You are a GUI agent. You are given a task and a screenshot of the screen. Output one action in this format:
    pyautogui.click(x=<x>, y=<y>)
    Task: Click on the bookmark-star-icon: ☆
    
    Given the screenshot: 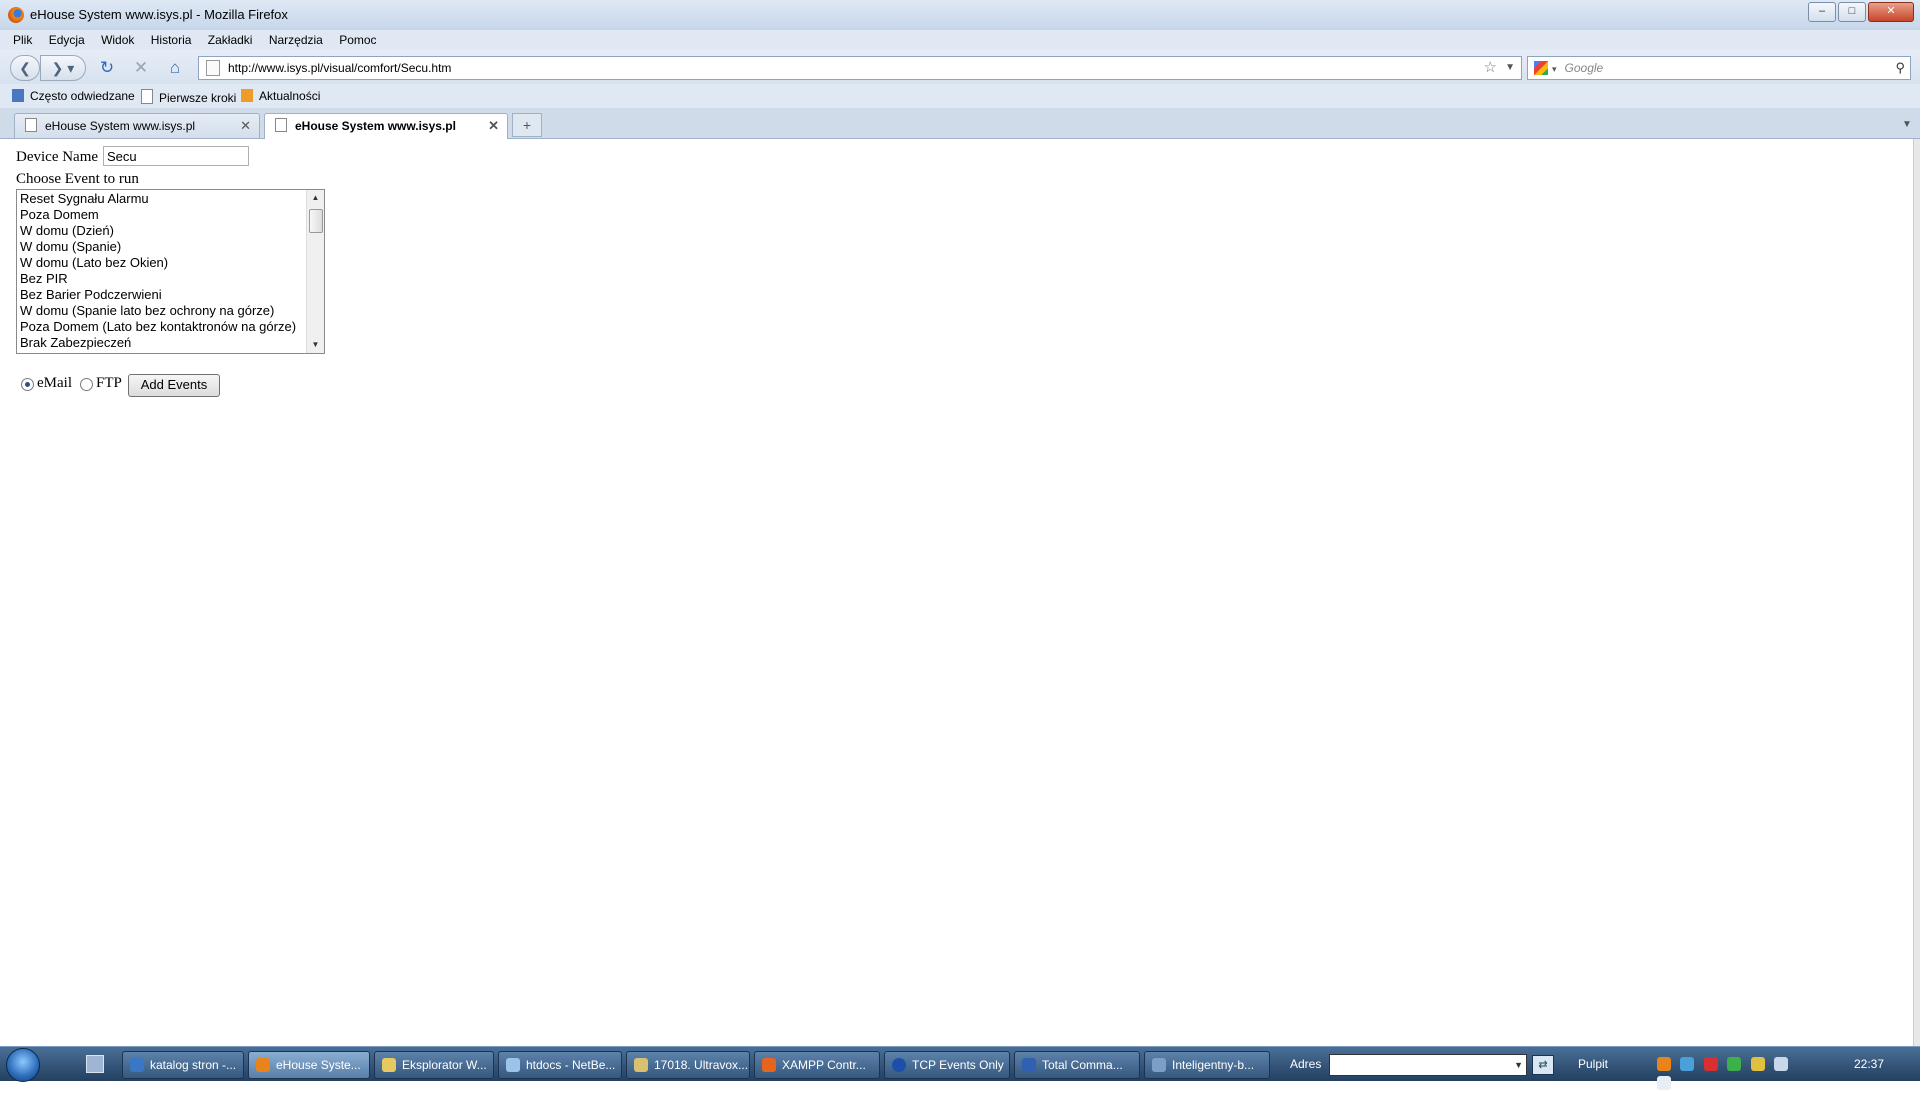 What is the action you would take?
    pyautogui.click(x=1490, y=68)
    